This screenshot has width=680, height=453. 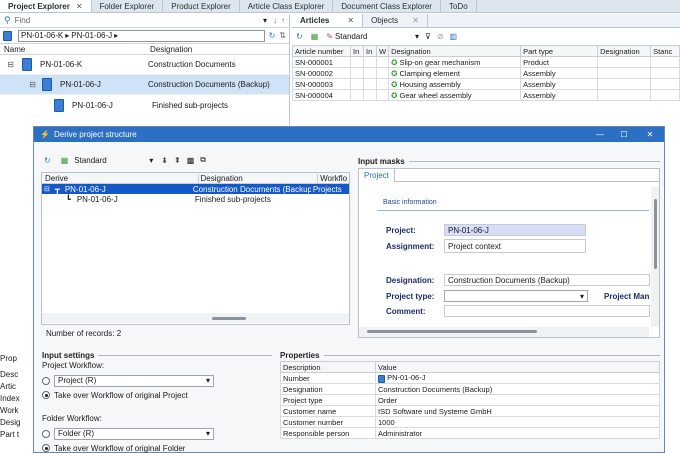 I want to click on project-workflow-select: Project (R) ▾, so click(x=134, y=380).